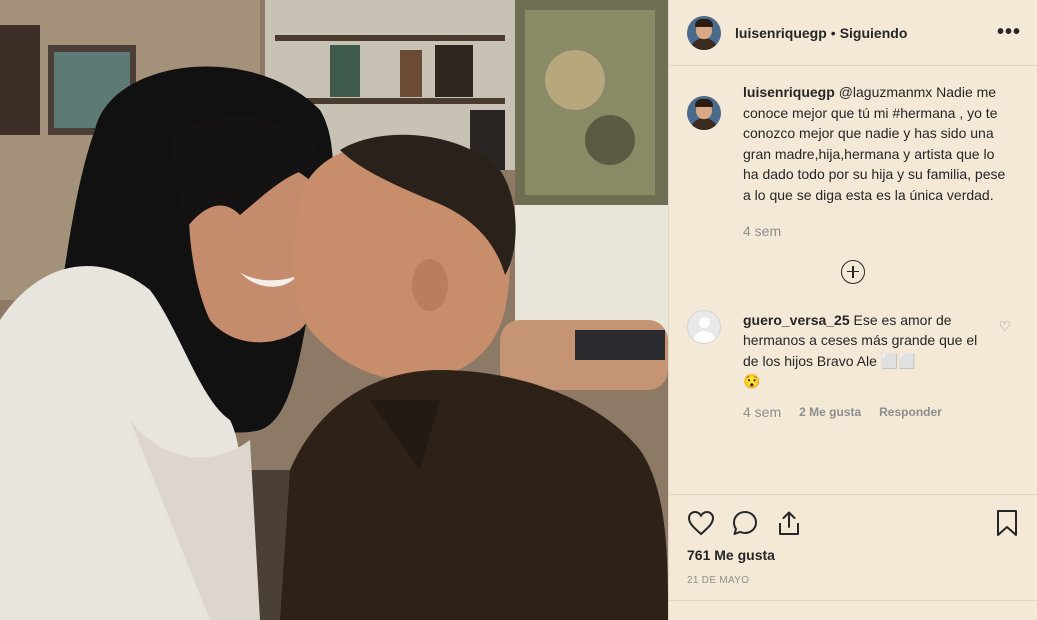  Describe the element at coordinates (853, 600) in the screenshot. I see `add-comment-divider` at that location.